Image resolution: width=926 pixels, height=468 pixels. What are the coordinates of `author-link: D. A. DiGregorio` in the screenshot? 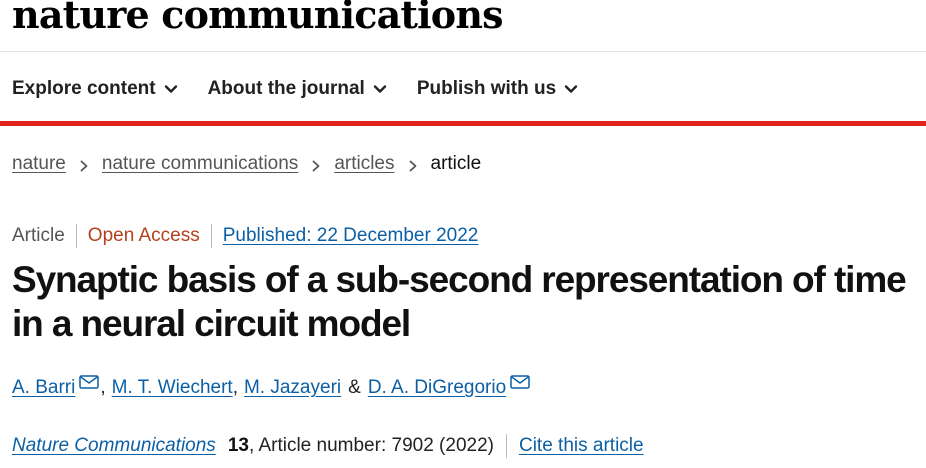 It's located at (437, 388).